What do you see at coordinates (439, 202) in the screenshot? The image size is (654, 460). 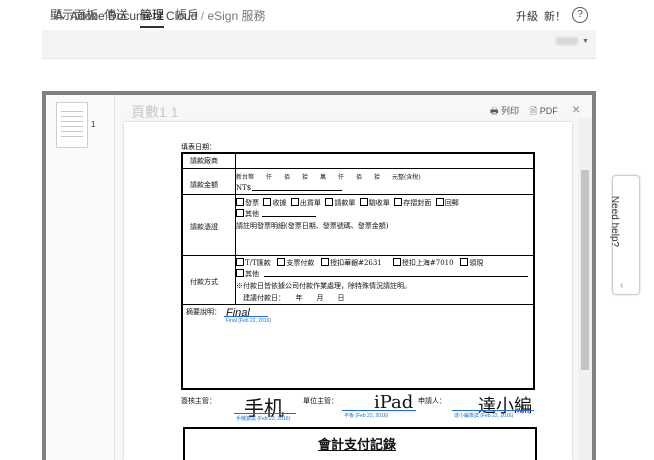 I see `voucher-checkbox-return` at bounding box center [439, 202].